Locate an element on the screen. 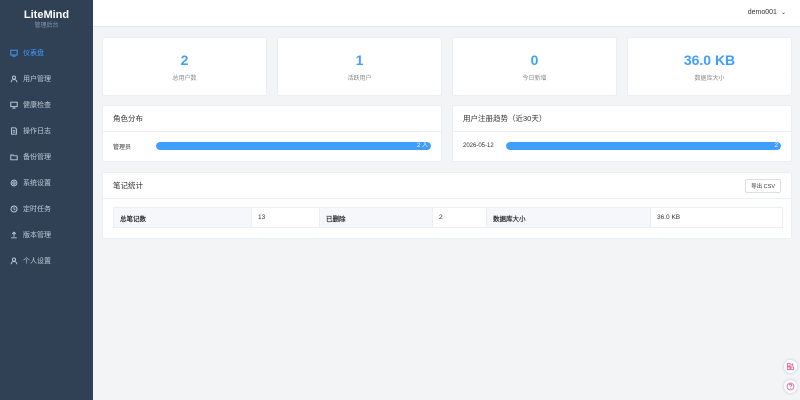 The height and width of the screenshot is (400, 800). sidebar-item-label: 系统设置 is located at coordinates (37, 183).